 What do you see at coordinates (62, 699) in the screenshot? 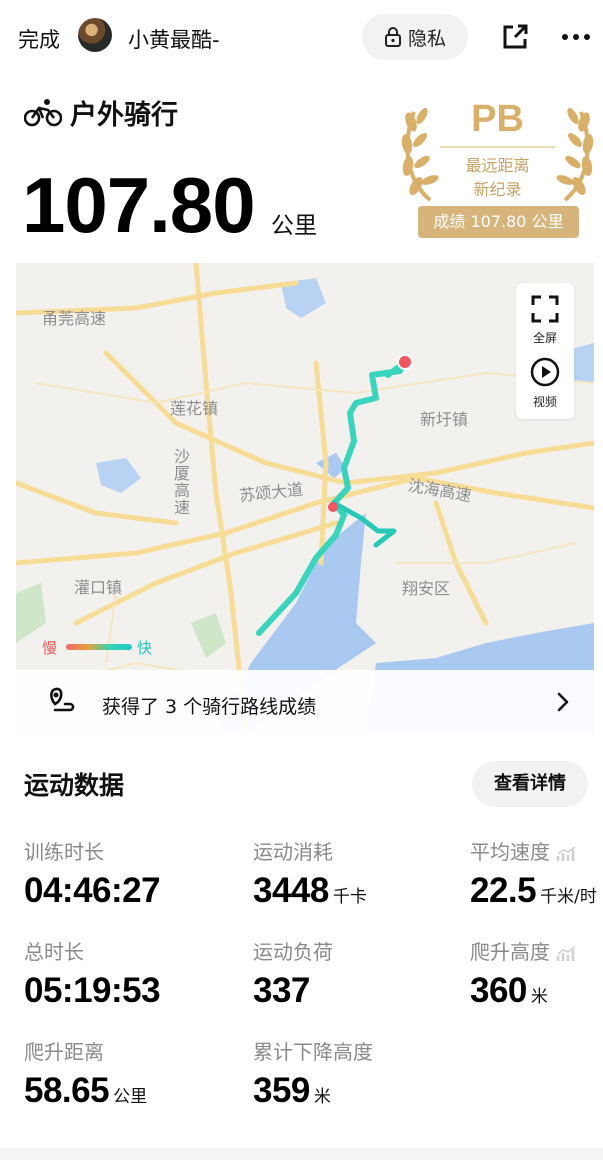
I see `route-pin-icon` at bounding box center [62, 699].